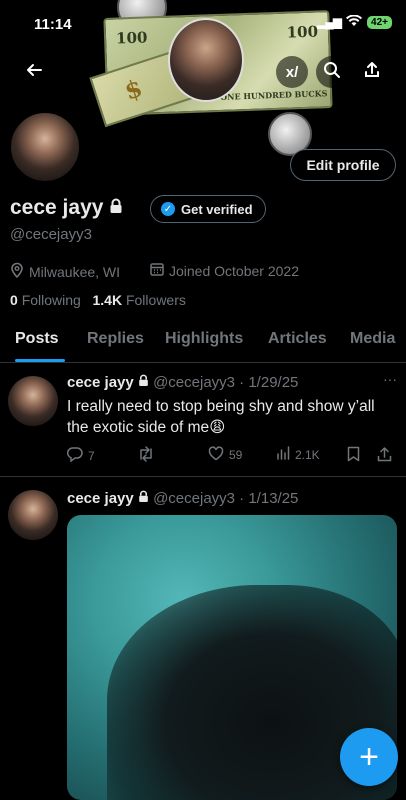 Image resolution: width=406 pixels, height=800 pixels. I want to click on signal-icon: ▂▄▆, so click(329, 22).